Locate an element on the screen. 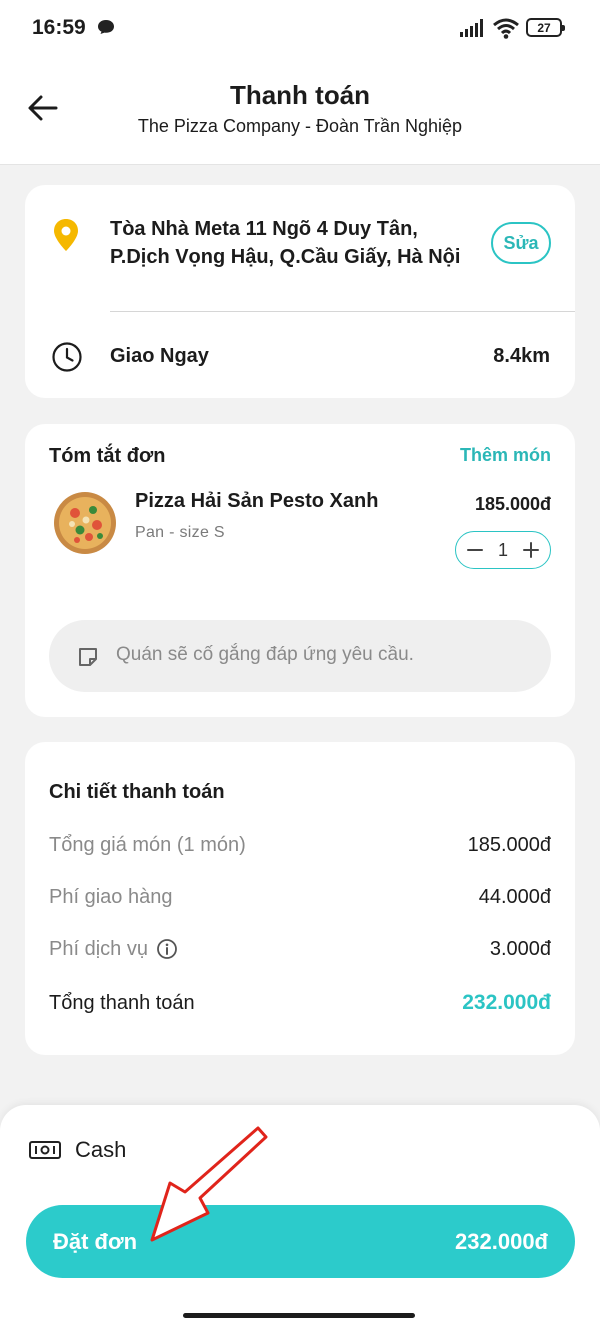 The height and width of the screenshot is (1333, 600). delivery-time-option: Giao Ngay is located at coordinates (159, 356).